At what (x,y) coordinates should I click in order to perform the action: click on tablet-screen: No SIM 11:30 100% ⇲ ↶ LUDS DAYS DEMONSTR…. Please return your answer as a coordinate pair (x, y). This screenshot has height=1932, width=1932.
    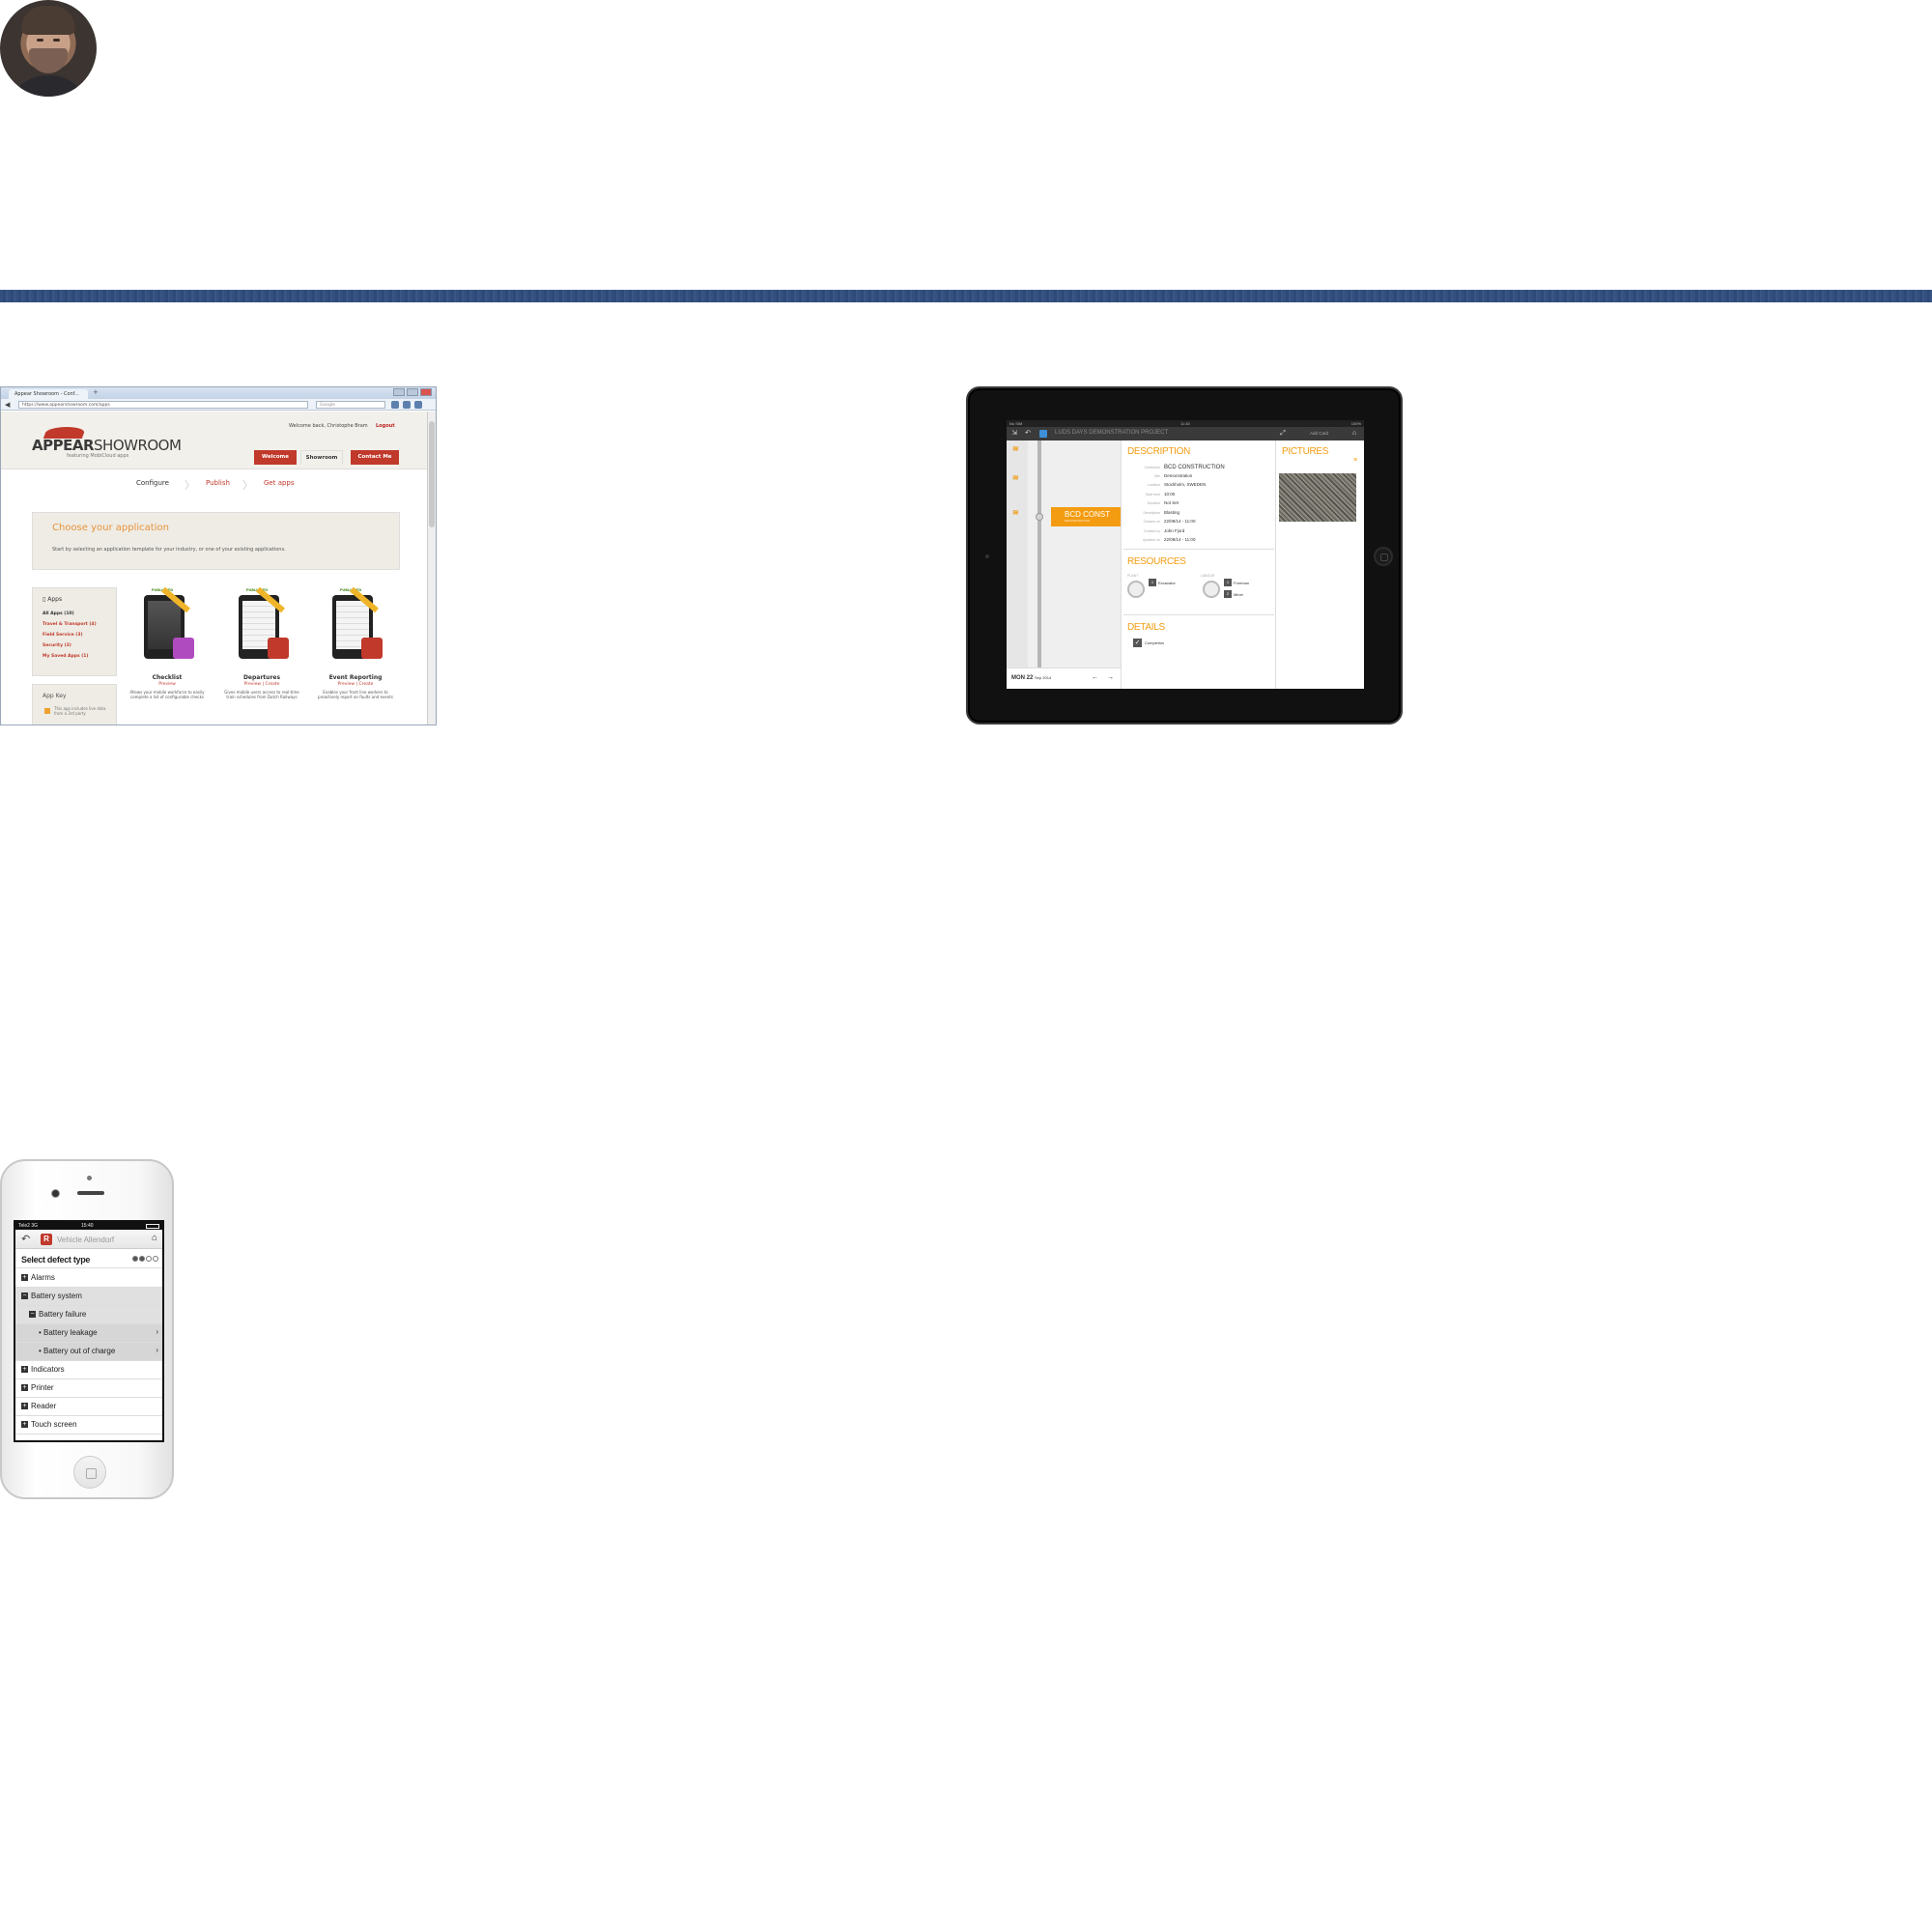
    Looking at the image, I should click on (1185, 554).